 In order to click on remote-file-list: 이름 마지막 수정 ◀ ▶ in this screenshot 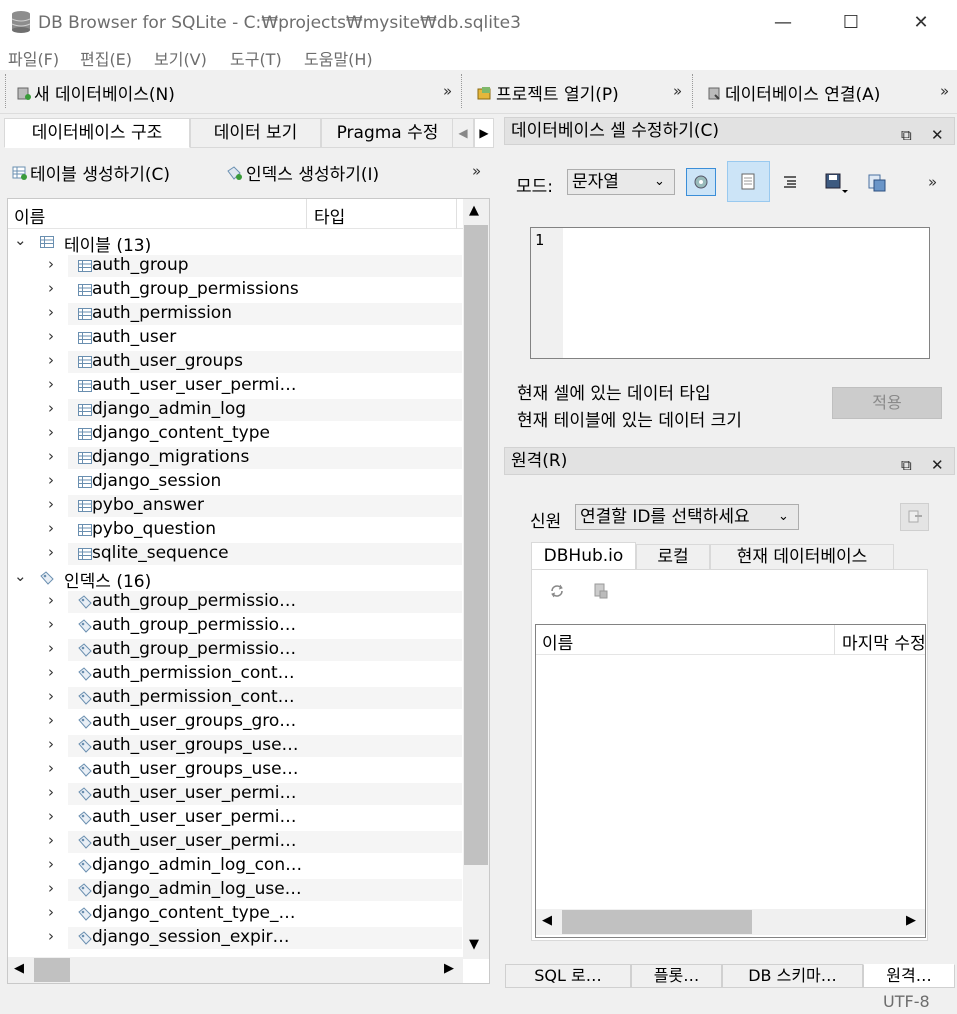, I will do `click(730, 781)`.